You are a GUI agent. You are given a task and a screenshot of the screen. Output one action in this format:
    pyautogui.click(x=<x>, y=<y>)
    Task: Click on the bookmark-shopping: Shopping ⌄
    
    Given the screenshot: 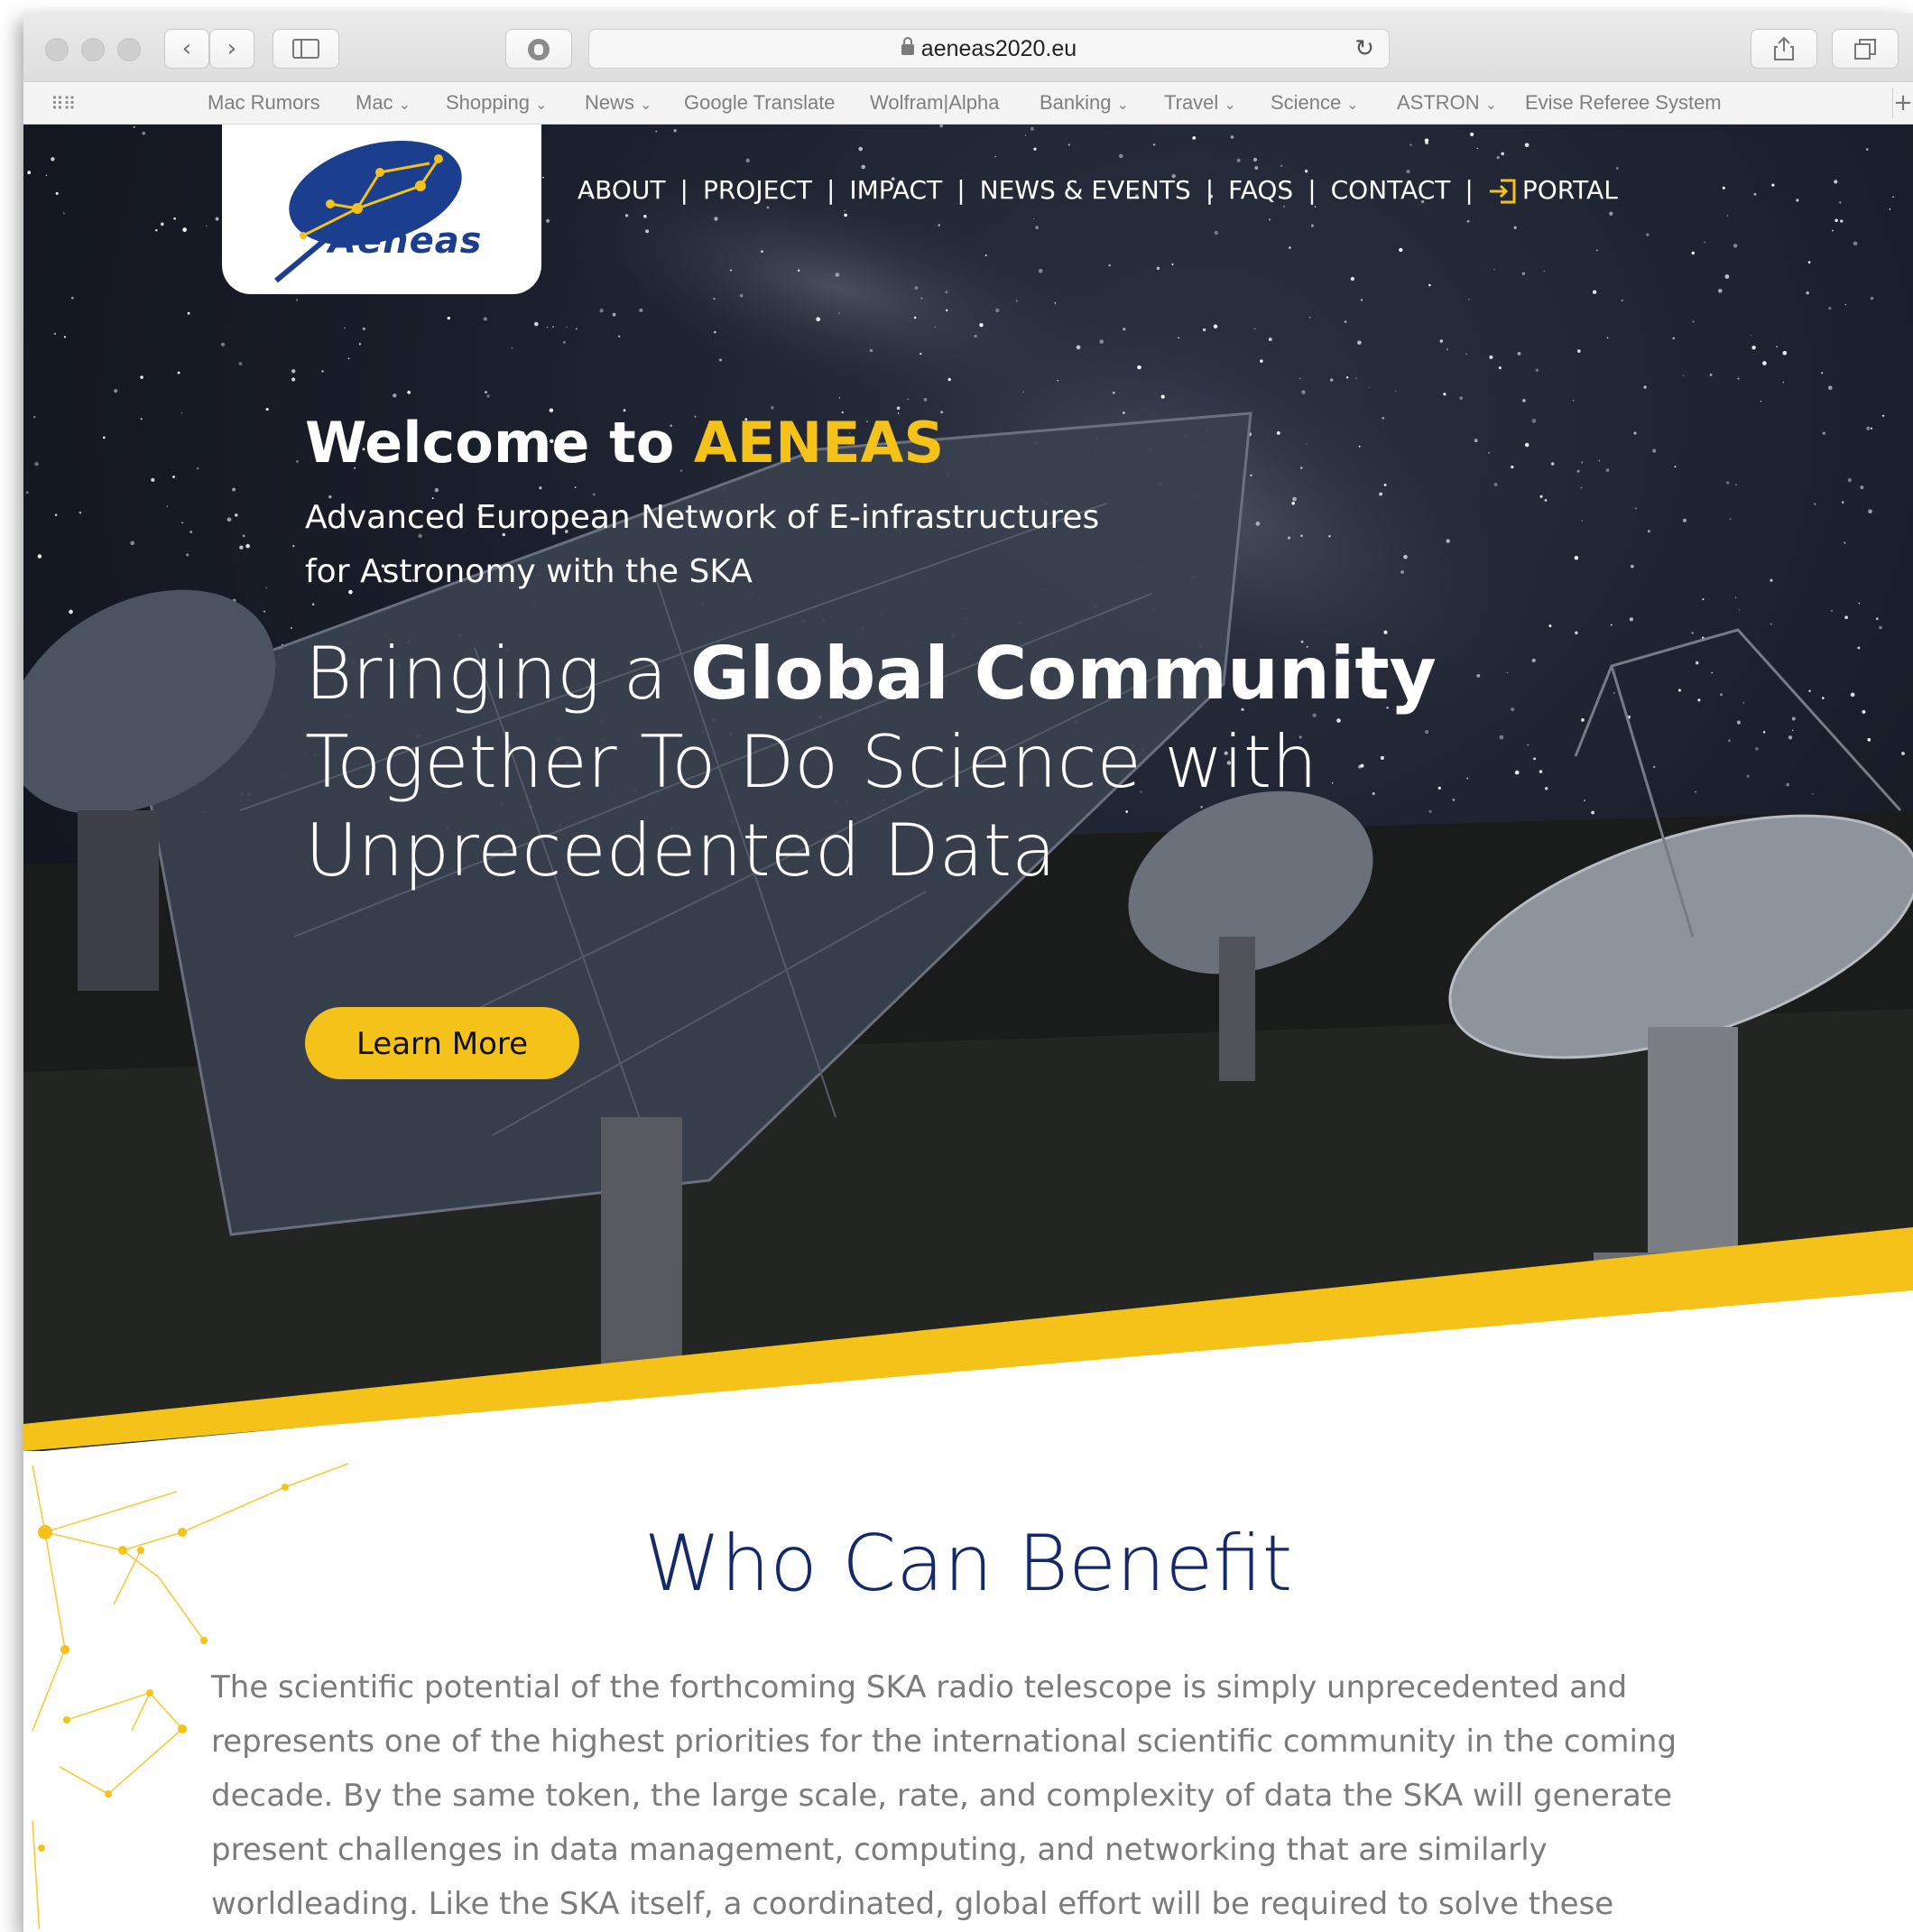 What is the action you would take?
    pyautogui.click(x=496, y=104)
    